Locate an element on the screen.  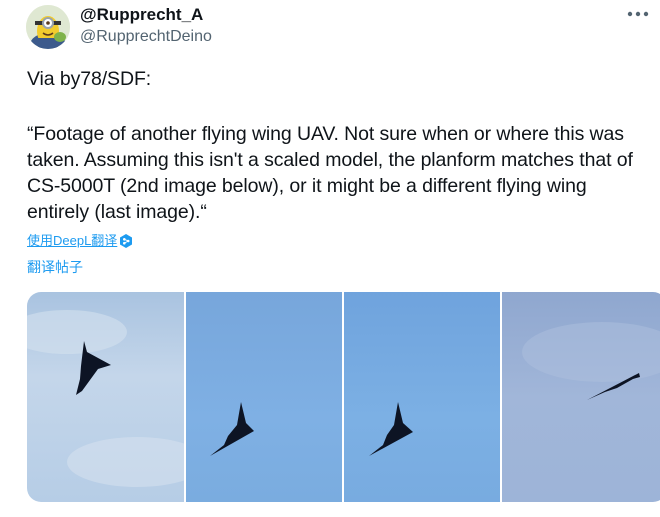
minion-avatar-icon is located at coordinates (48, 27).